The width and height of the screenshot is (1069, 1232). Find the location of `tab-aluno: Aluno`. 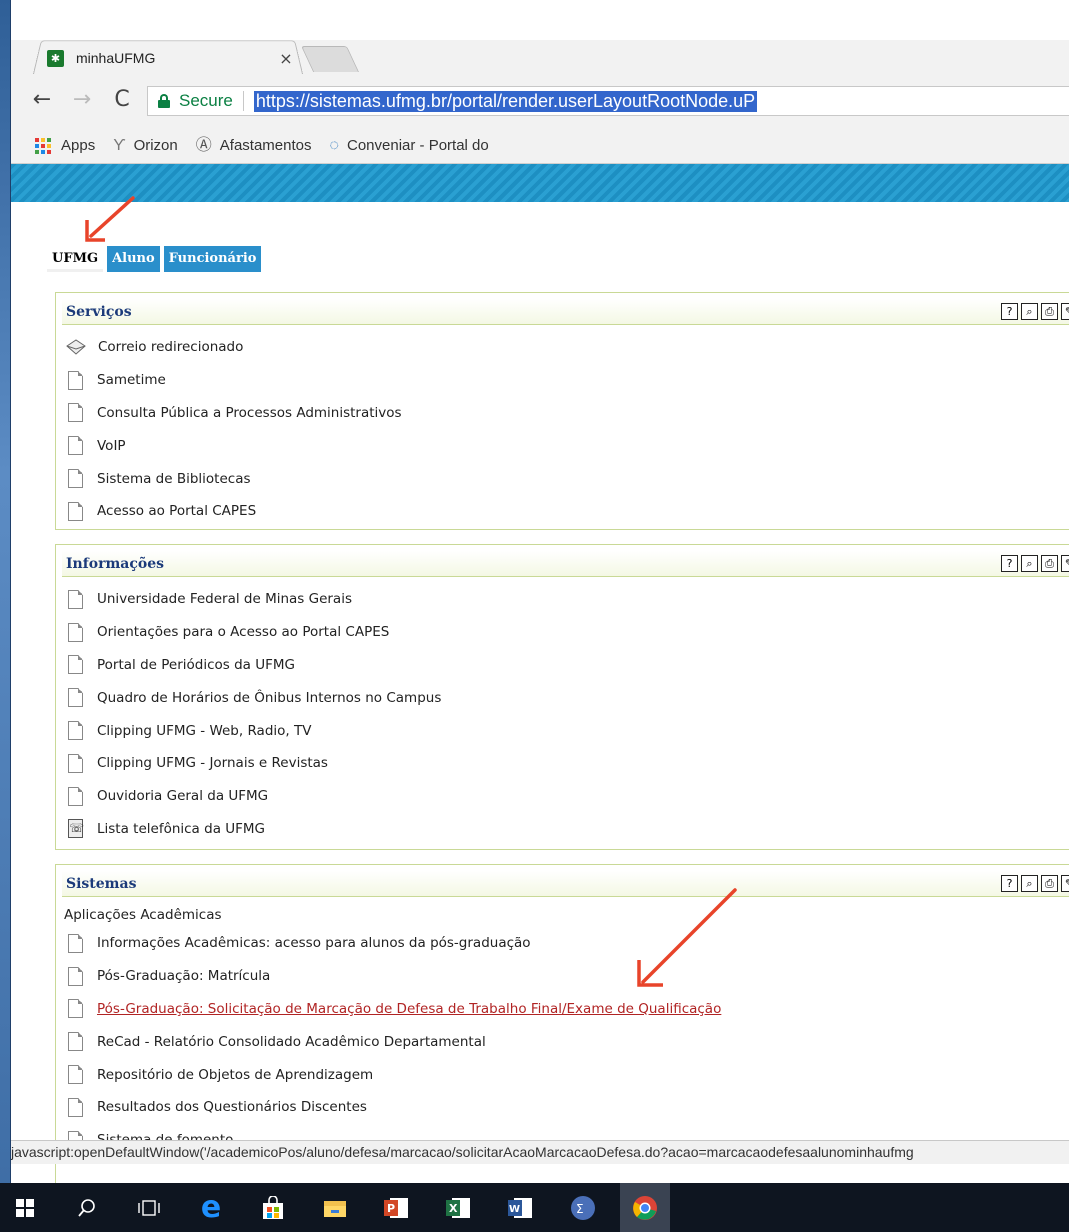

tab-aluno: Aluno is located at coordinates (133, 259).